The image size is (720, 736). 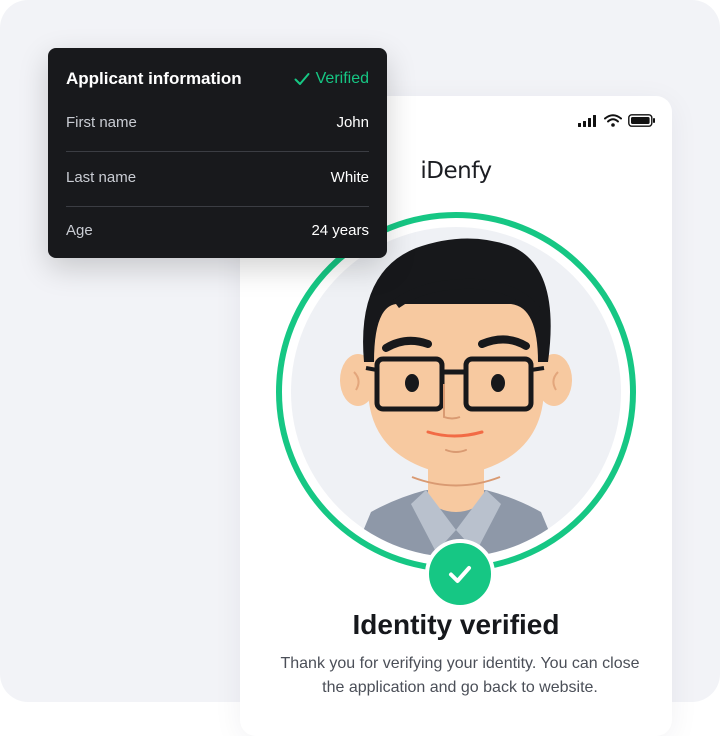 I want to click on verified-label: Verified, so click(x=342, y=78).